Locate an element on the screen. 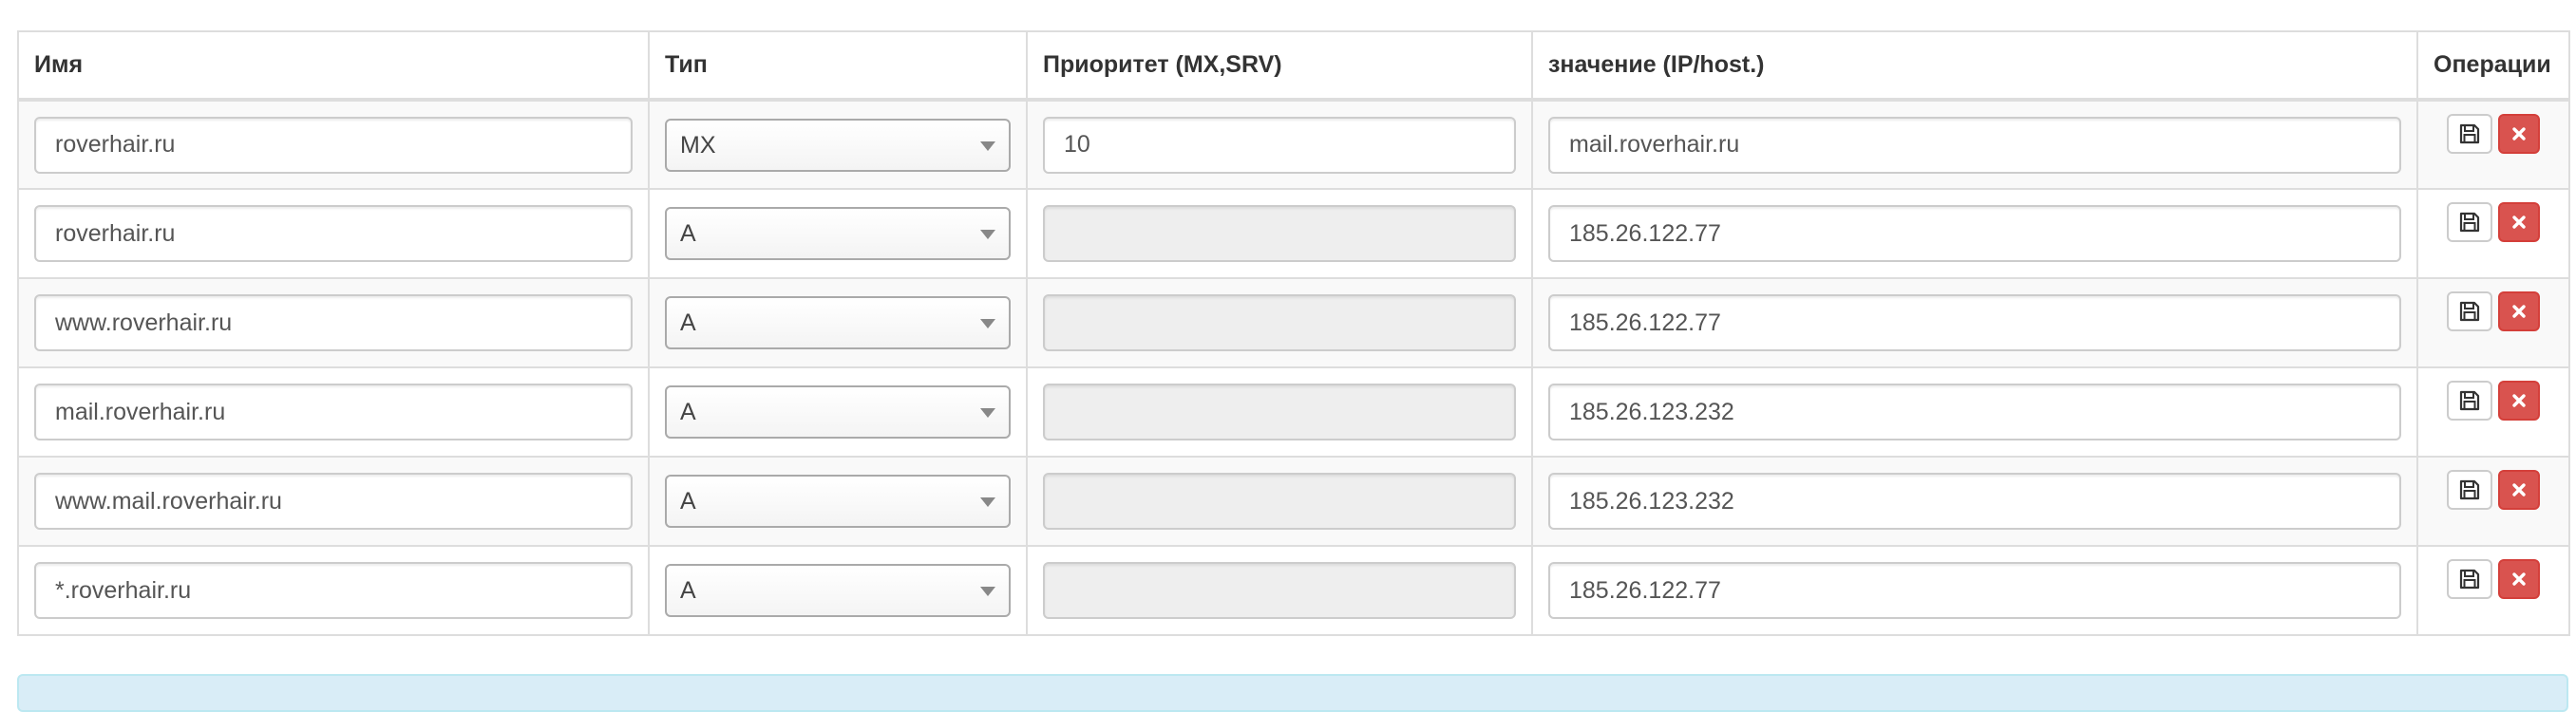 The height and width of the screenshot is (712, 2576). type-cell: MX is located at coordinates (838, 144).